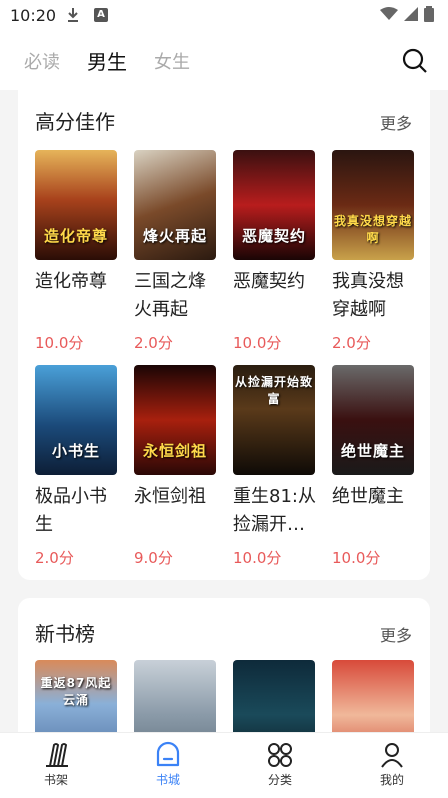 The height and width of the screenshot is (798, 448). I want to click on book-title: 我真没想穿越啊, so click(368, 295).